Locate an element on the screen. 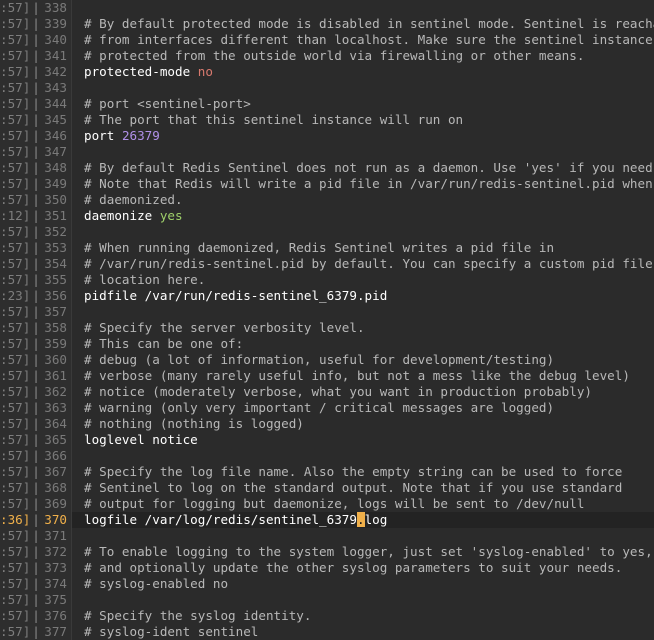  line-number: 376 is located at coordinates (55, 615).